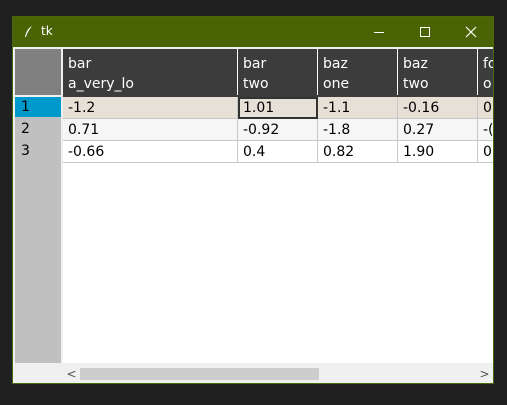 The height and width of the screenshot is (405, 507). What do you see at coordinates (71, 374) in the screenshot?
I see `scroll-left-arrow-icon: <` at bounding box center [71, 374].